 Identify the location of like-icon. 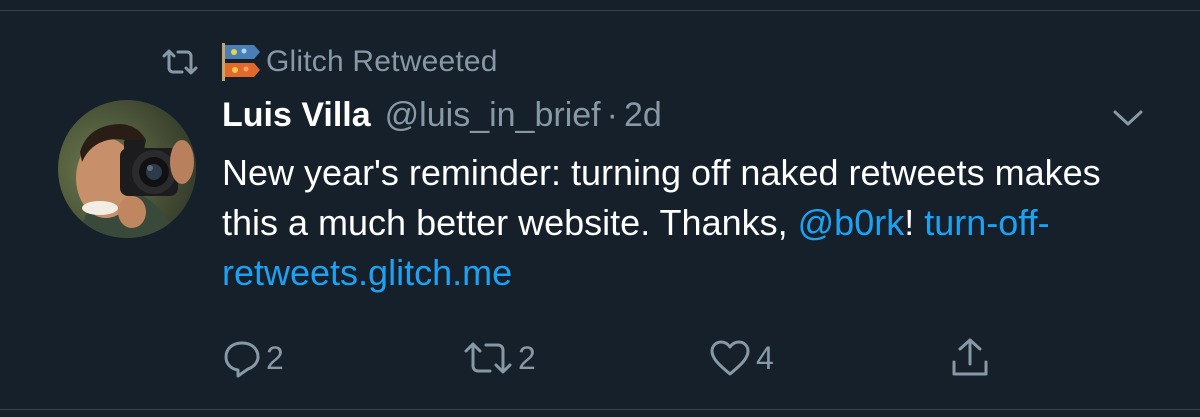
(730, 358).